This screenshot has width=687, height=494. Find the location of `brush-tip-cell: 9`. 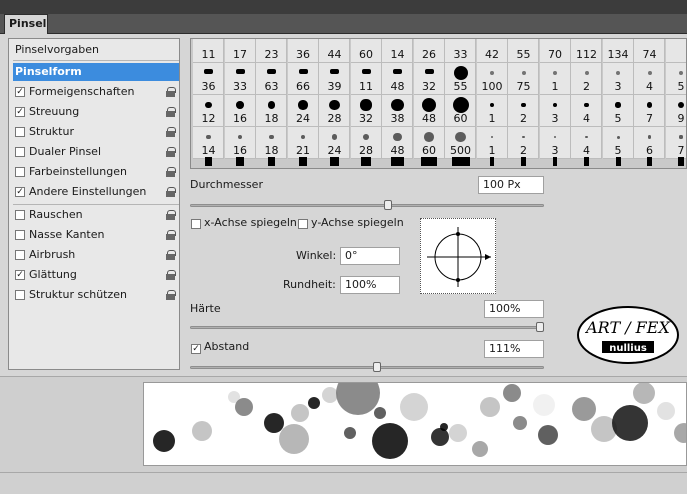

brush-tip-cell: 9 is located at coordinates (675, 111).